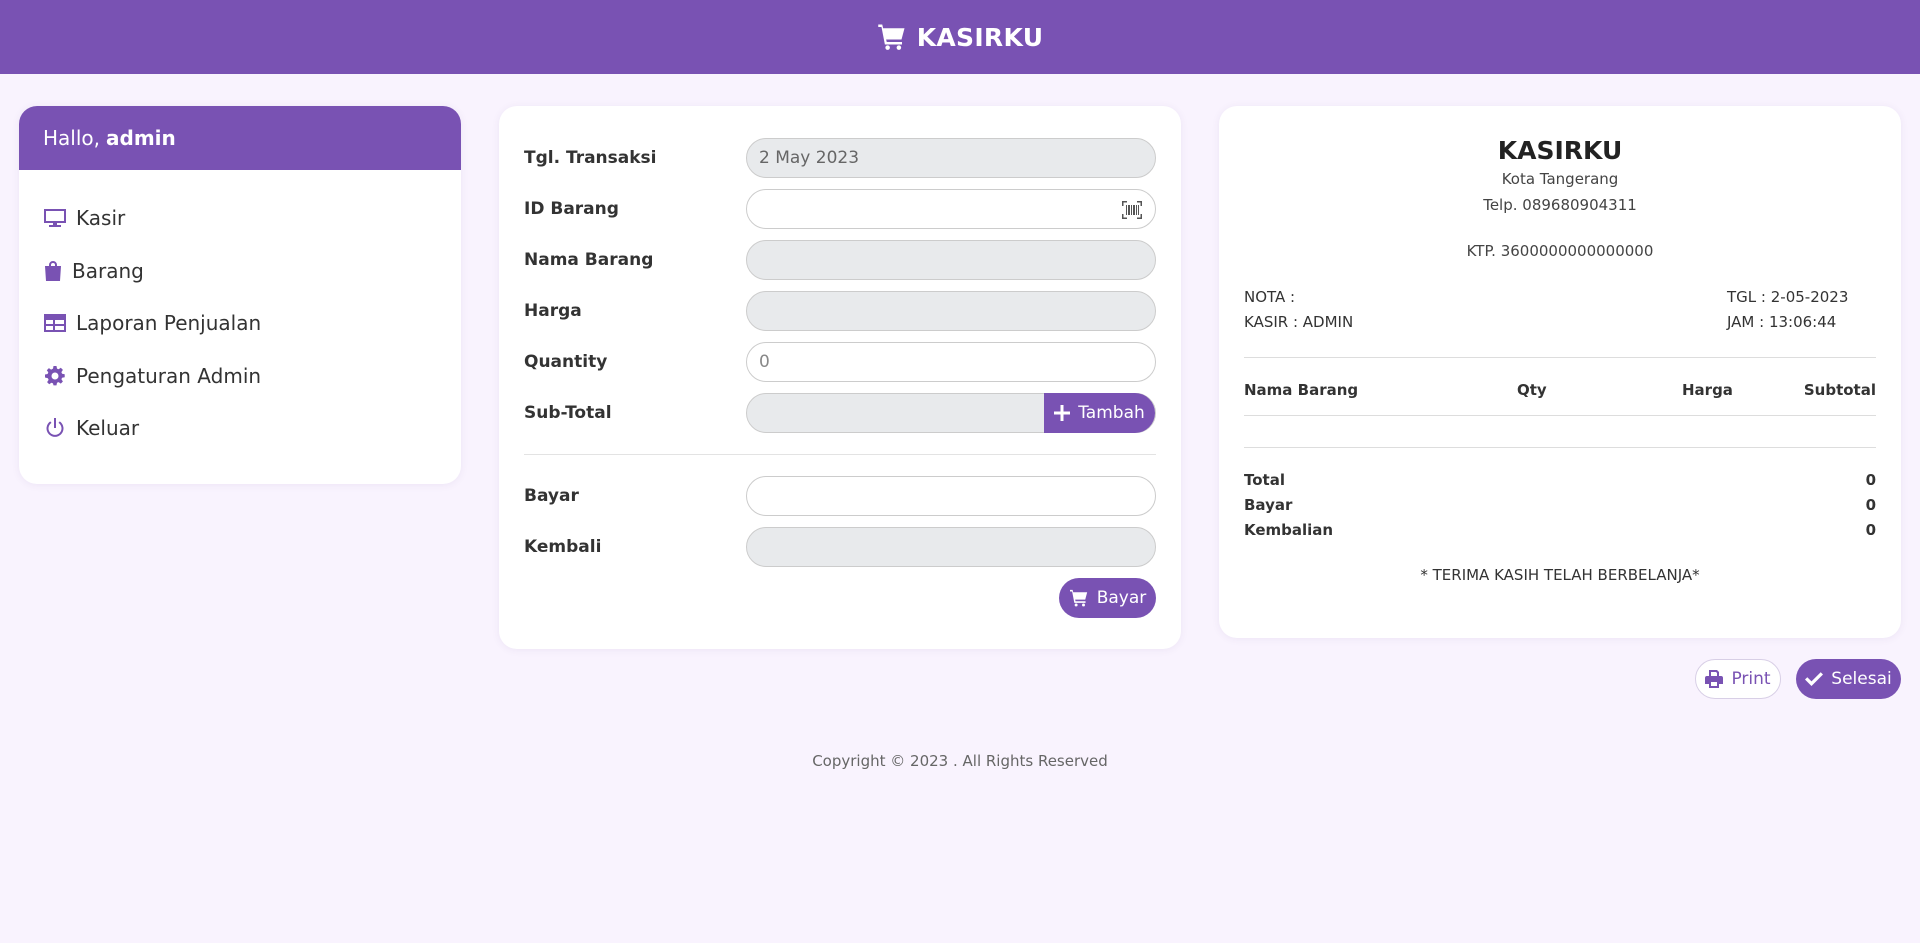 This screenshot has height=943, width=1920. I want to click on brand: KASIRKU, so click(960, 37).